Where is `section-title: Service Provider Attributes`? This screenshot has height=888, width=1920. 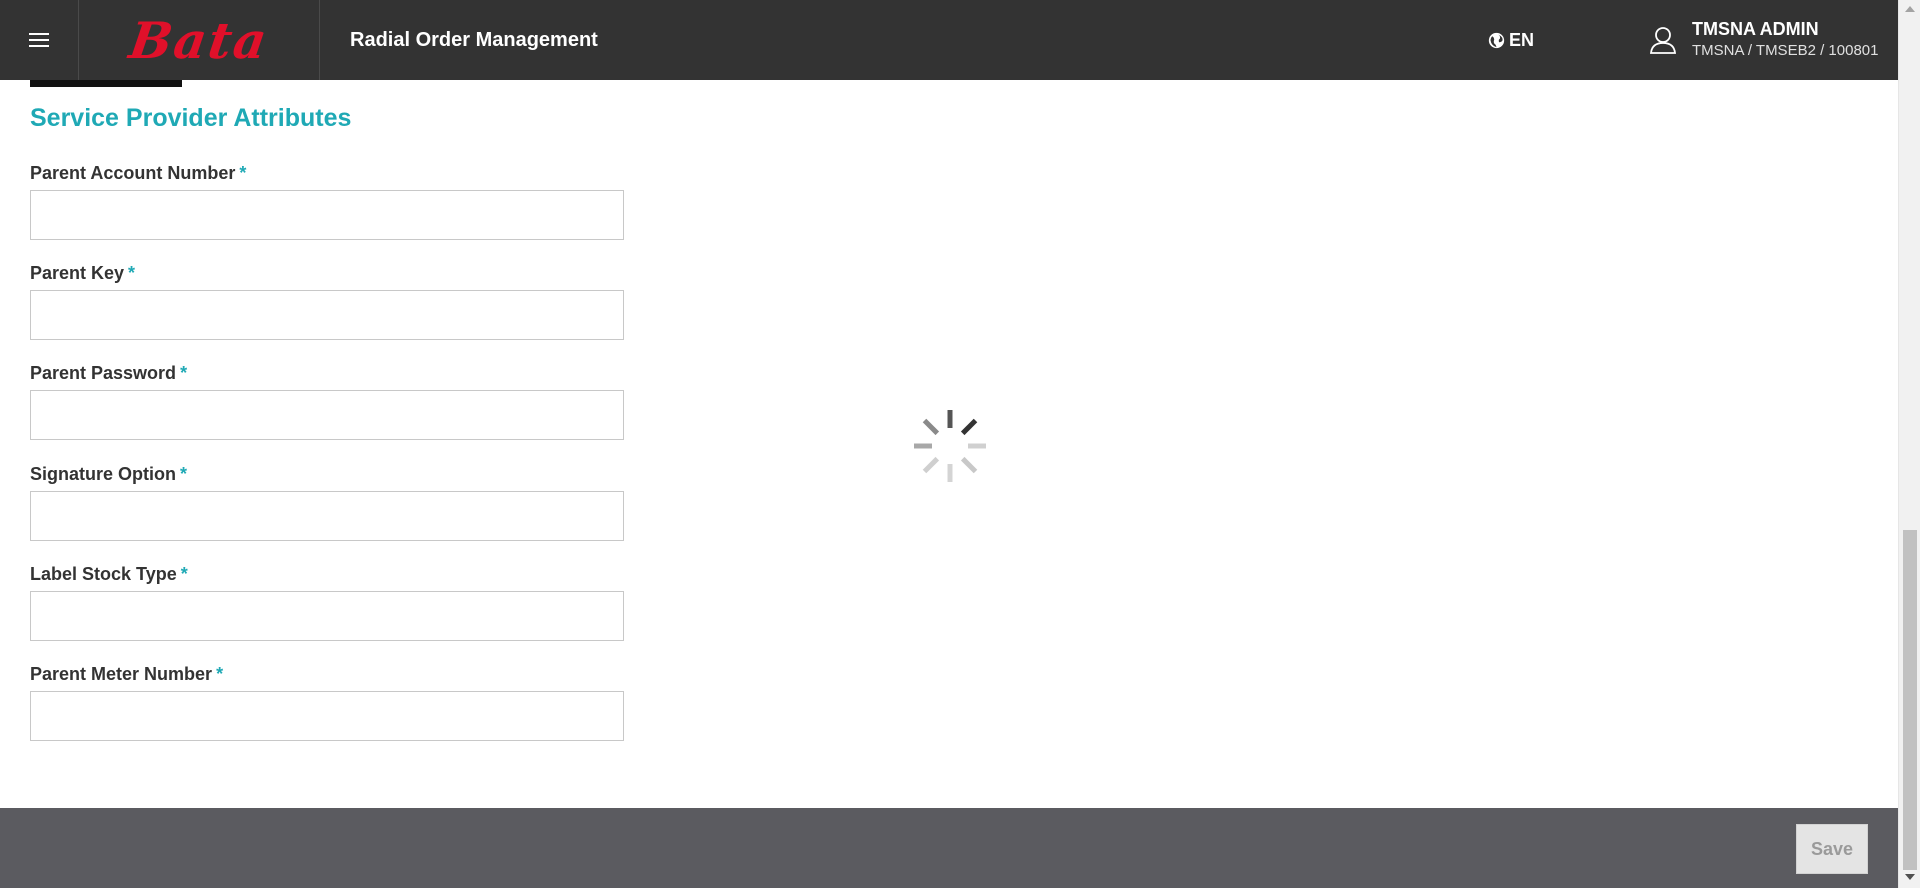
section-title: Service Provider Attributes is located at coordinates (191, 118).